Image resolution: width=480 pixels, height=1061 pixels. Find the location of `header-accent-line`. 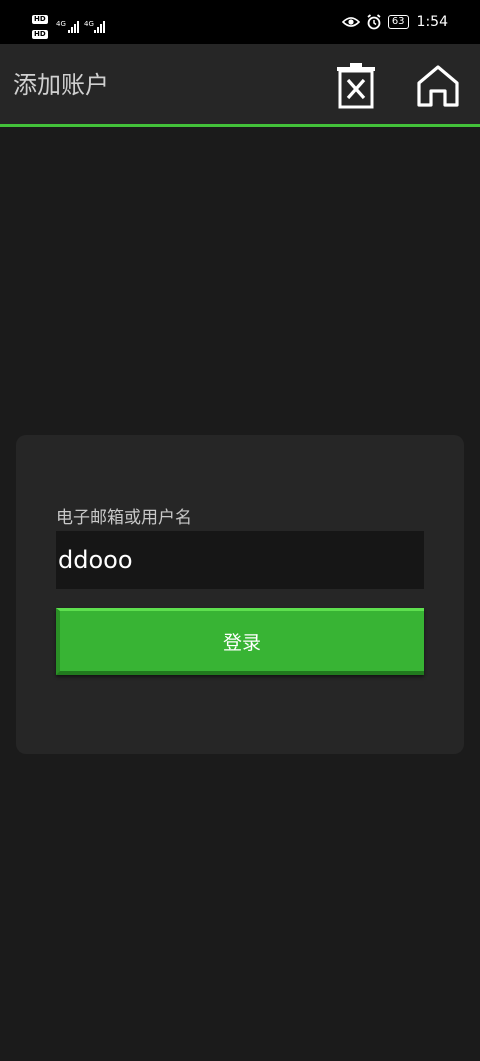

header-accent-line is located at coordinates (240, 125).